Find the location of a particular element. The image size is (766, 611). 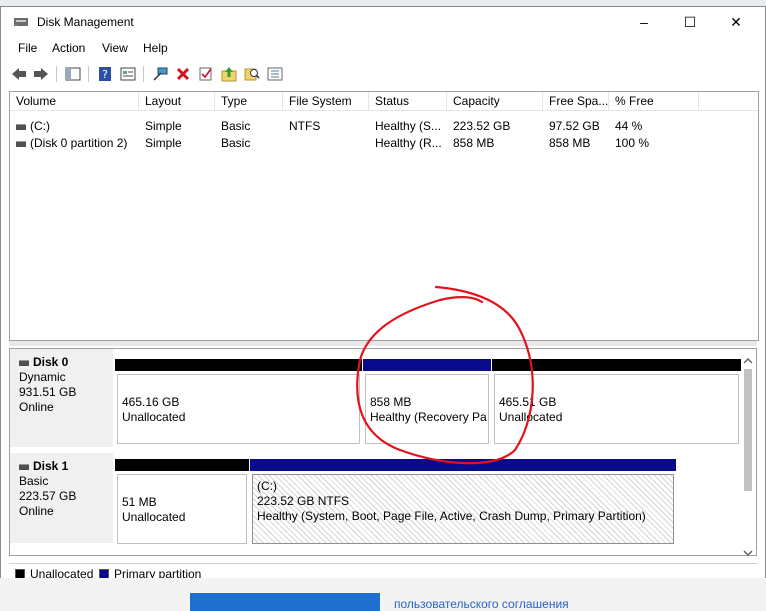

menu-bar: File Action View Help is located at coordinates (383, 49).